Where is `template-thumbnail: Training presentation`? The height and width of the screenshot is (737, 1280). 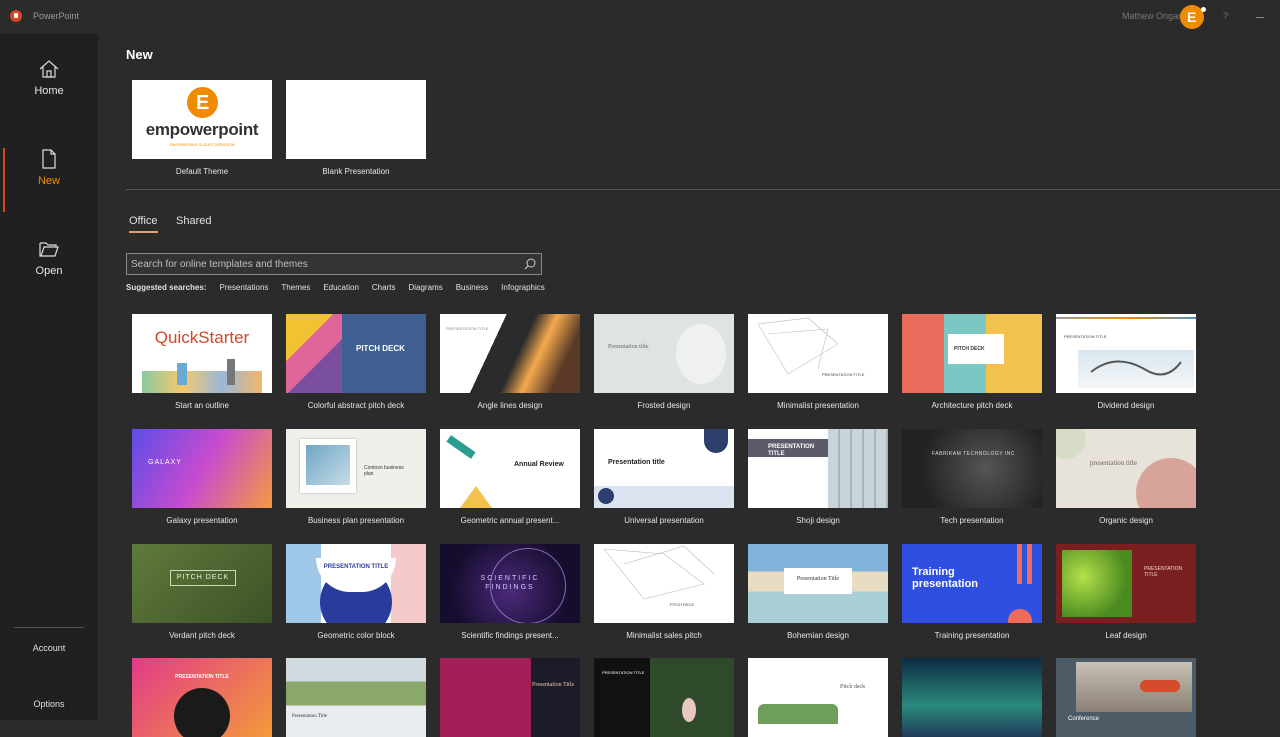
template-thumbnail: Training presentation is located at coordinates (972, 583).